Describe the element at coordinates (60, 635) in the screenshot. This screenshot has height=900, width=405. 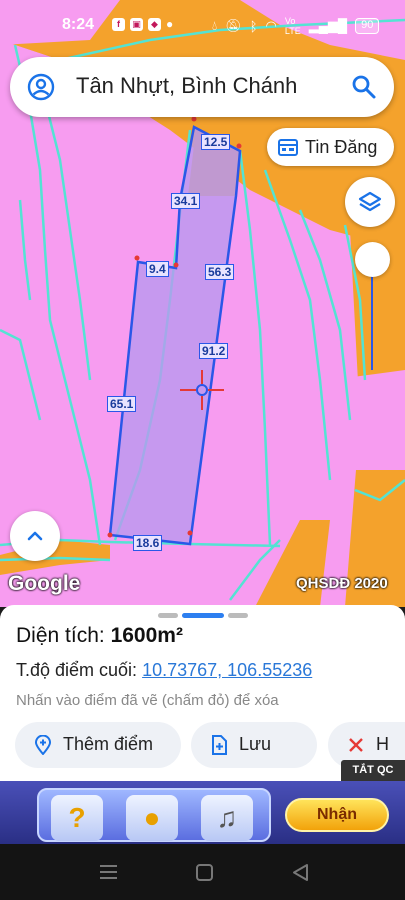
I see `area-label: Diện tích:` at that location.